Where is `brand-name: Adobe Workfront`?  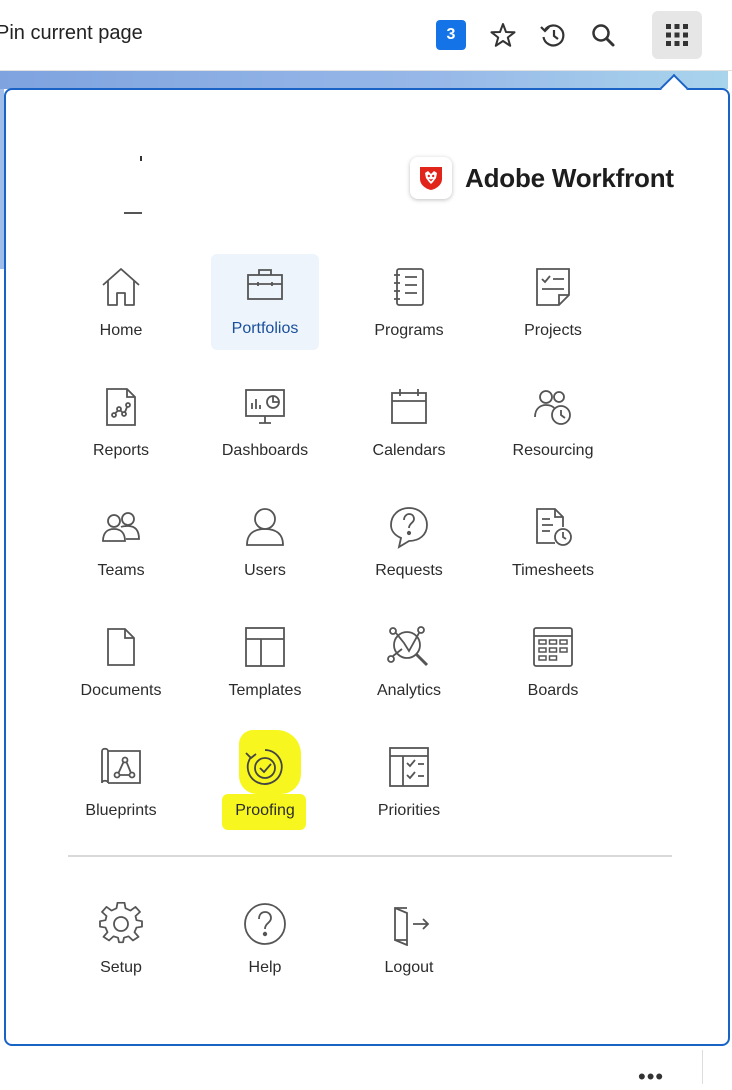
brand-name: Adobe Workfront is located at coordinates (569, 177).